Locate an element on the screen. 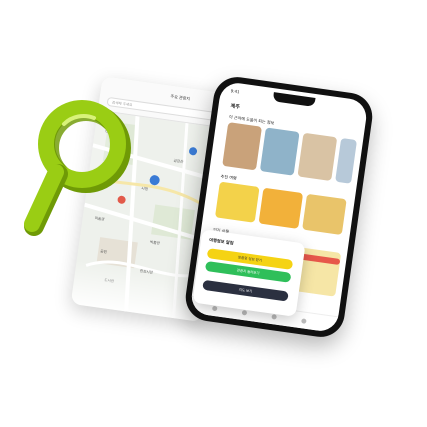 The height and width of the screenshot is (427, 427). status-time: 9:41 is located at coordinates (235, 91).